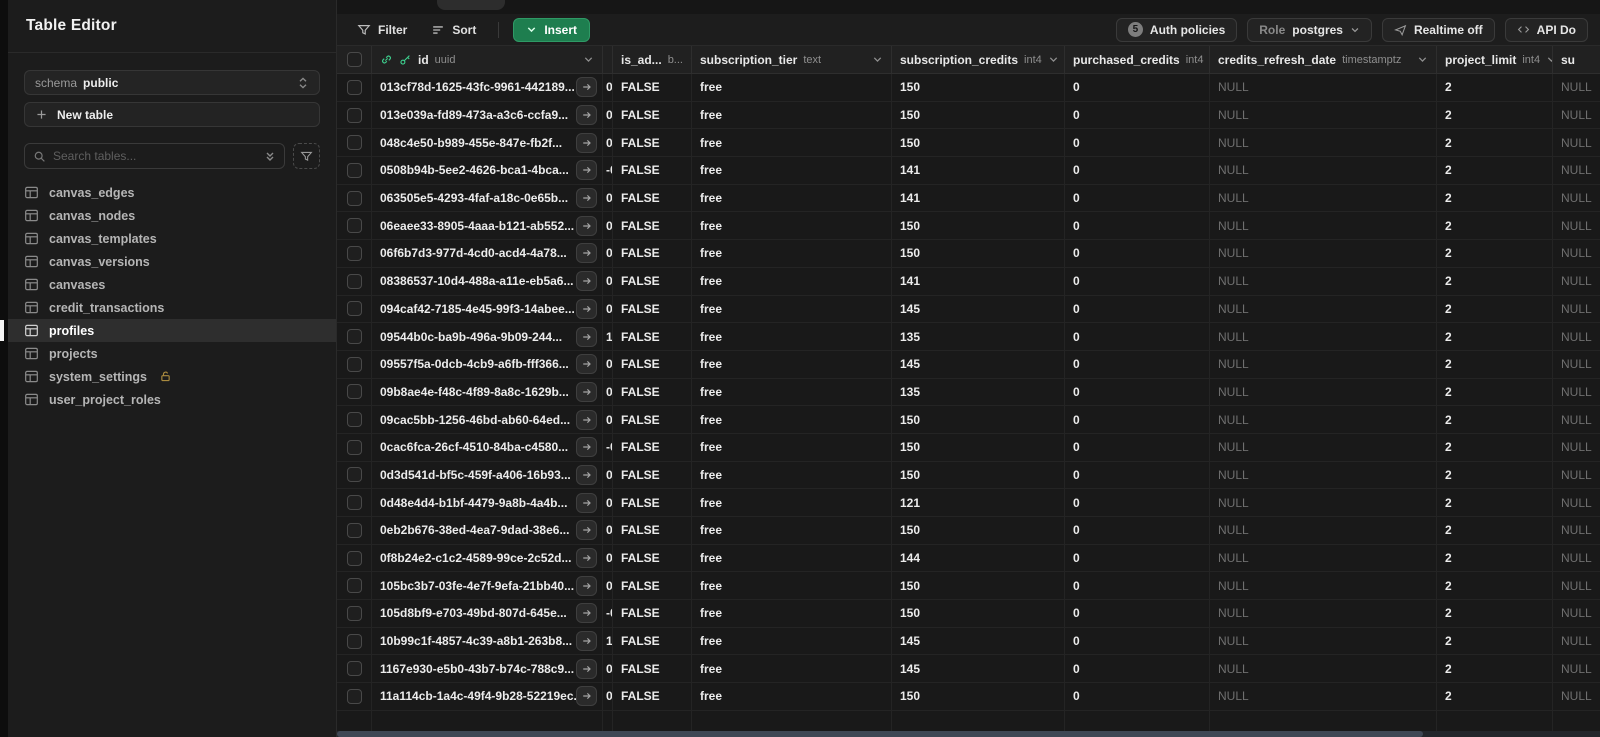 This screenshot has width=1600, height=737. What do you see at coordinates (1137, 59) in the screenshot?
I see `column-header-purchased-credits: purchased_credits int4` at bounding box center [1137, 59].